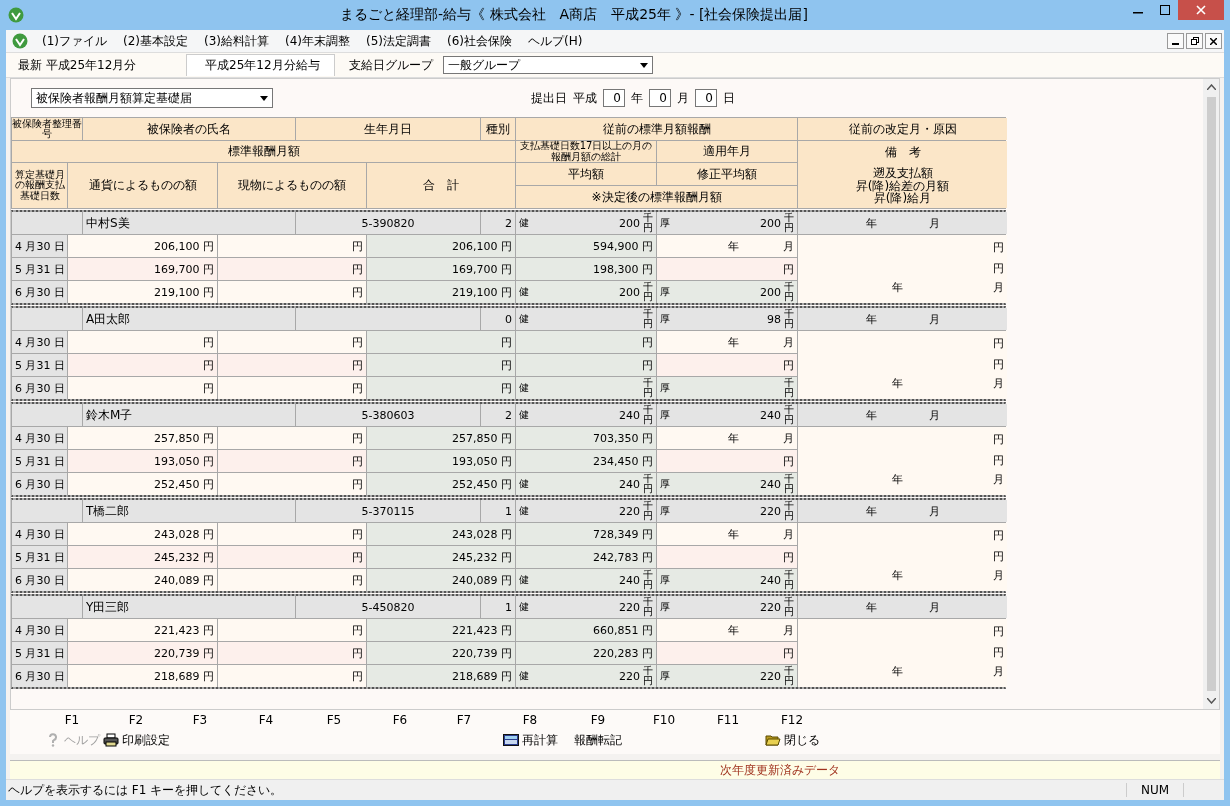  What do you see at coordinates (792, 720) in the screenshot?
I see `function-key-label: F12` at bounding box center [792, 720].